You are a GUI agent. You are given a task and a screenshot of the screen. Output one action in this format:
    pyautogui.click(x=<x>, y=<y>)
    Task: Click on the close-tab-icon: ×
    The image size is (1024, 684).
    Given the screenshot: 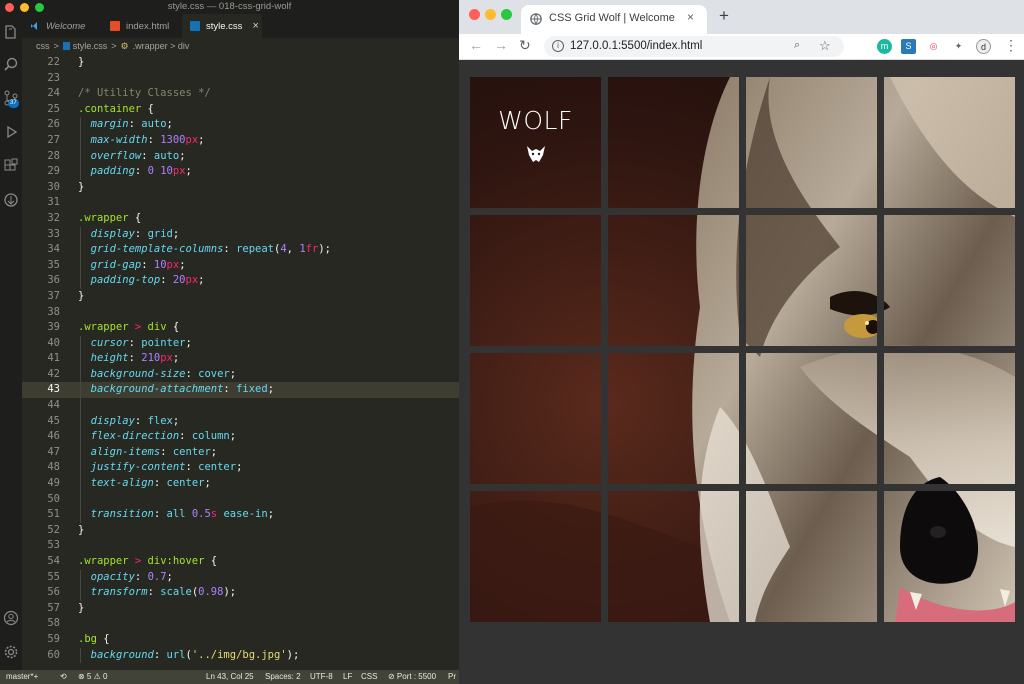 What is the action you would take?
    pyautogui.click(x=690, y=17)
    